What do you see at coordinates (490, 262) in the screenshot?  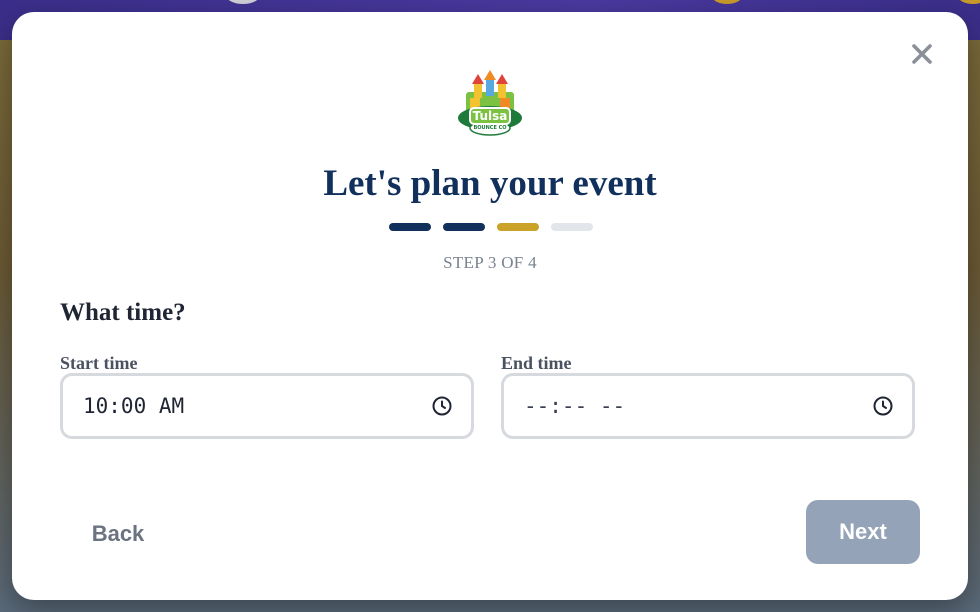 I see `step-label: STEP 3 OF 4` at bounding box center [490, 262].